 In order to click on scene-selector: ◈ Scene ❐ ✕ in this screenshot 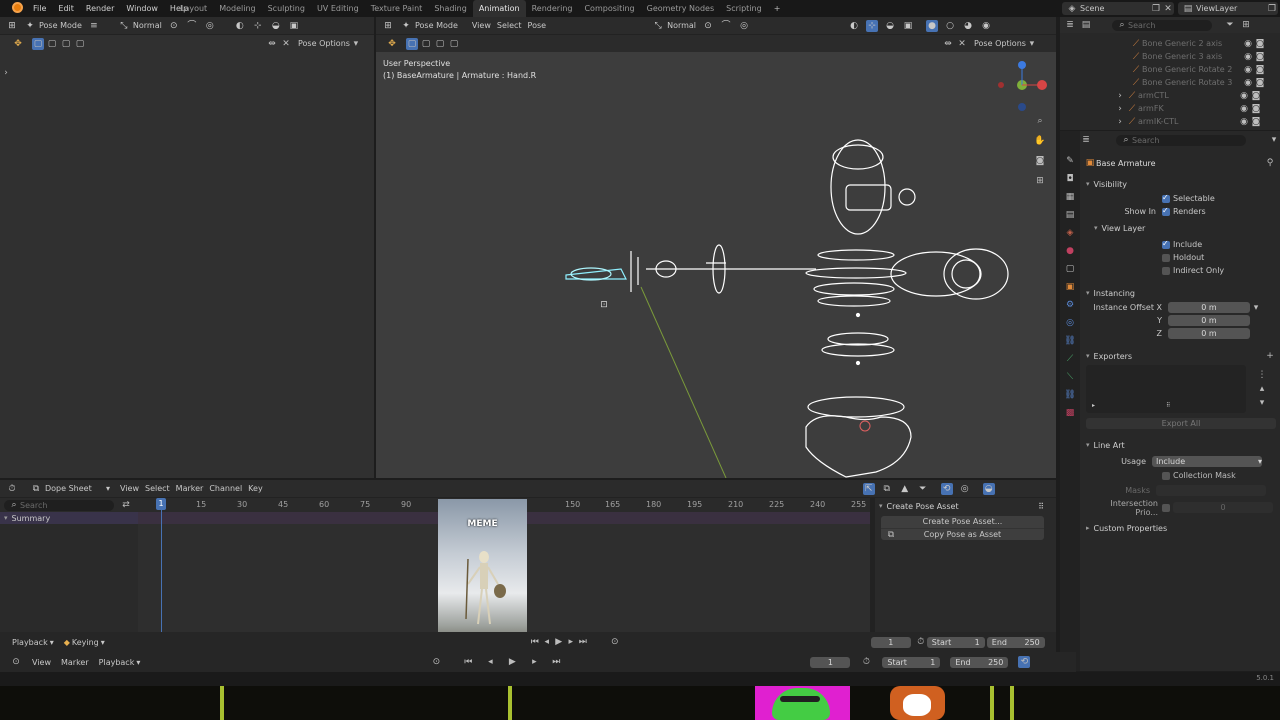, I will do `click(1118, 8)`.